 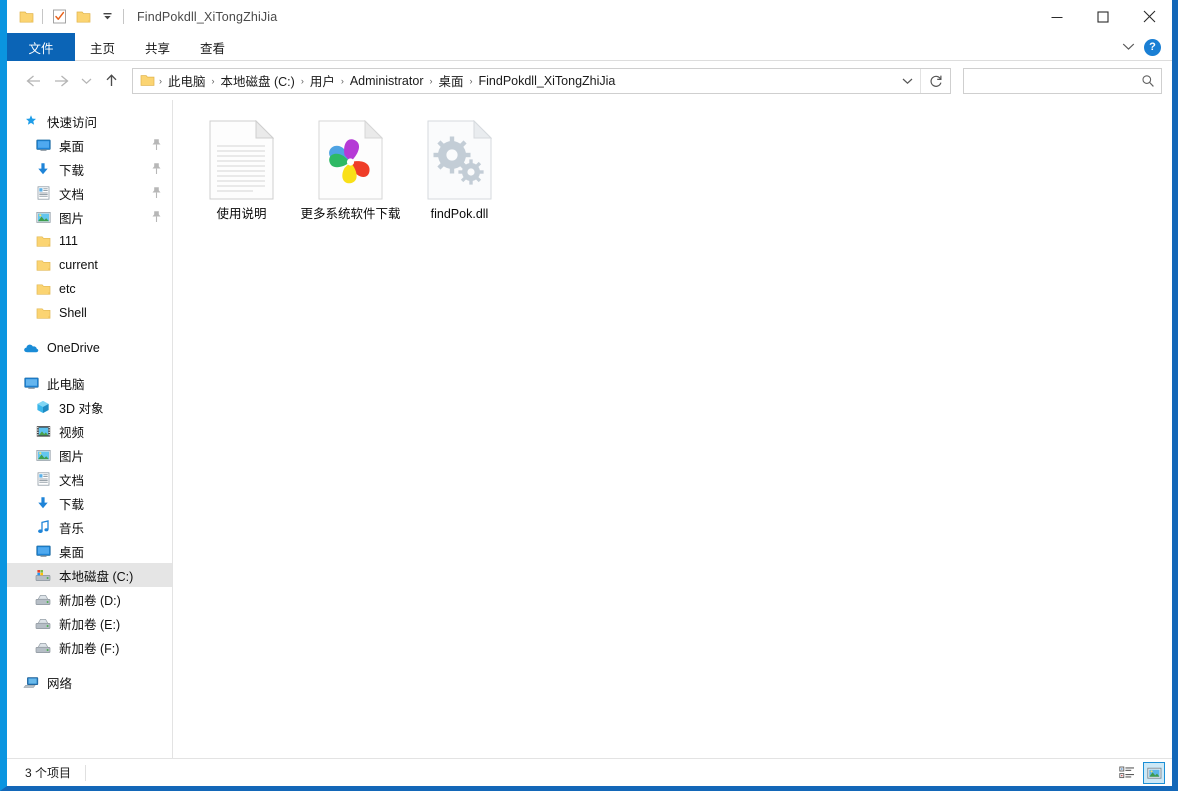 What do you see at coordinates (31, 682) in the screenshot?
I see `network-icon` at bounding box center [31, 682].